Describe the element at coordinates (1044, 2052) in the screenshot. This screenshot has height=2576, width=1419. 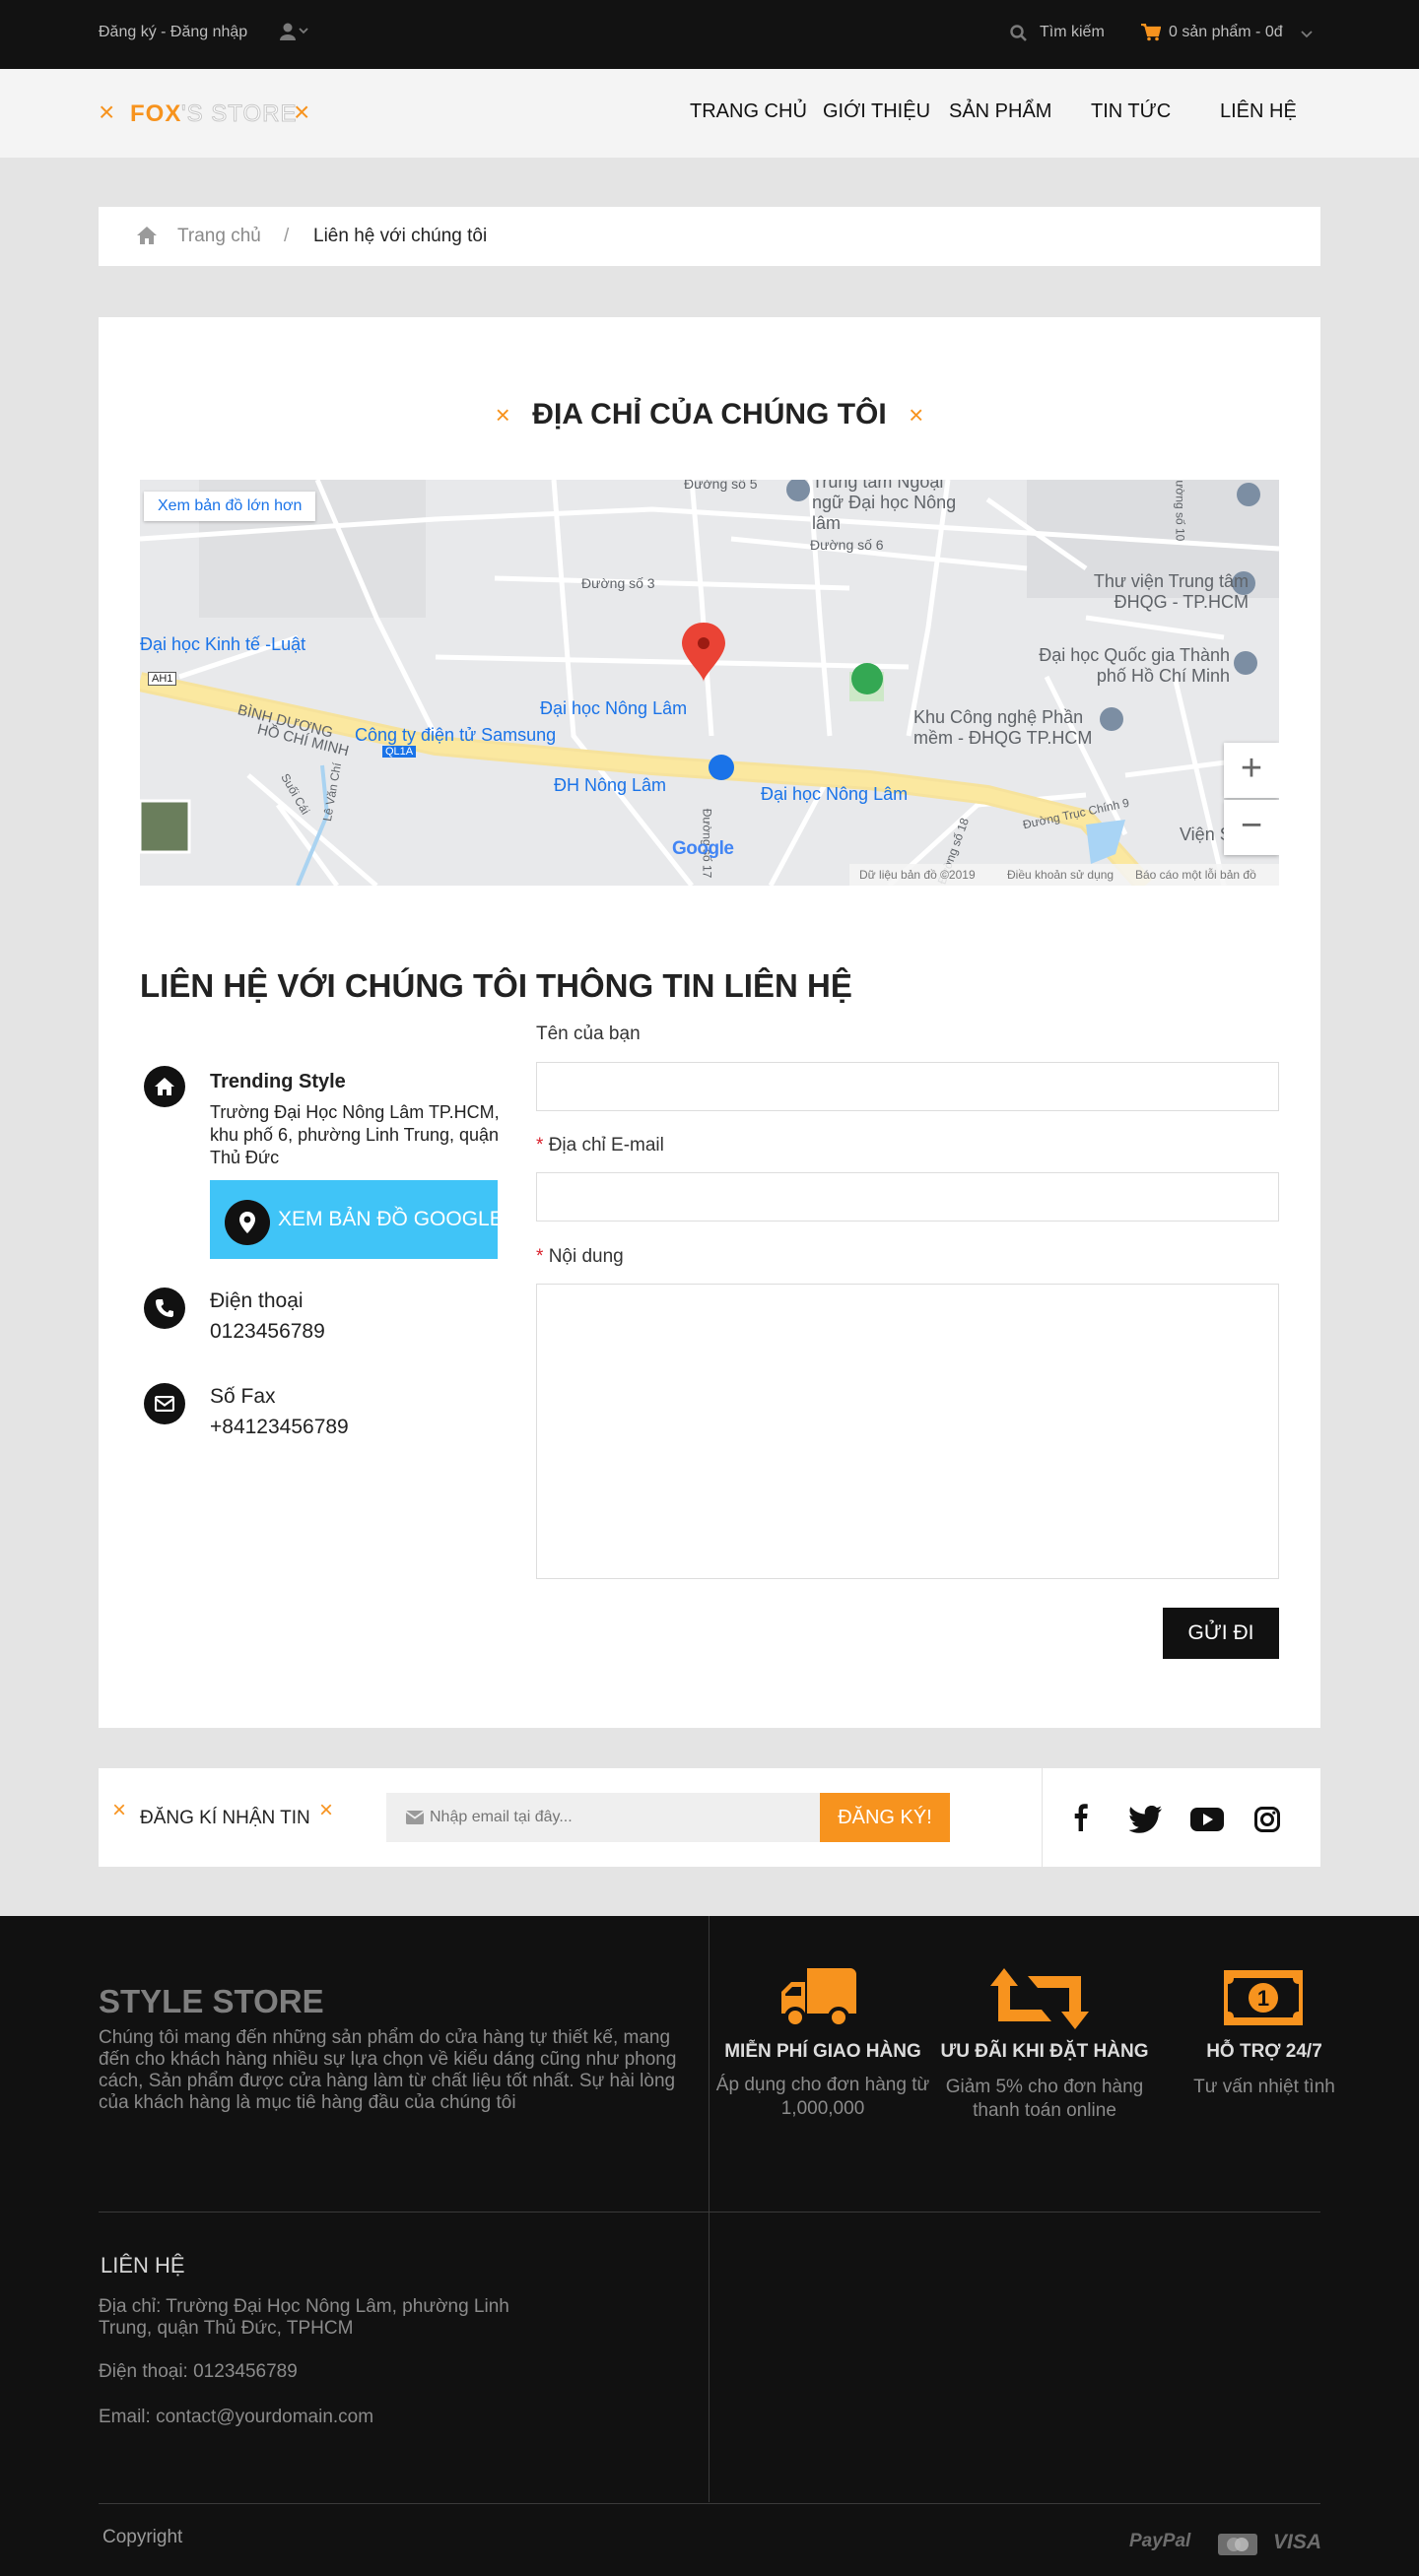
I see `feature-discount-title: ƯU ĐÃI KHI ĐẶT HÀNG` at that location.